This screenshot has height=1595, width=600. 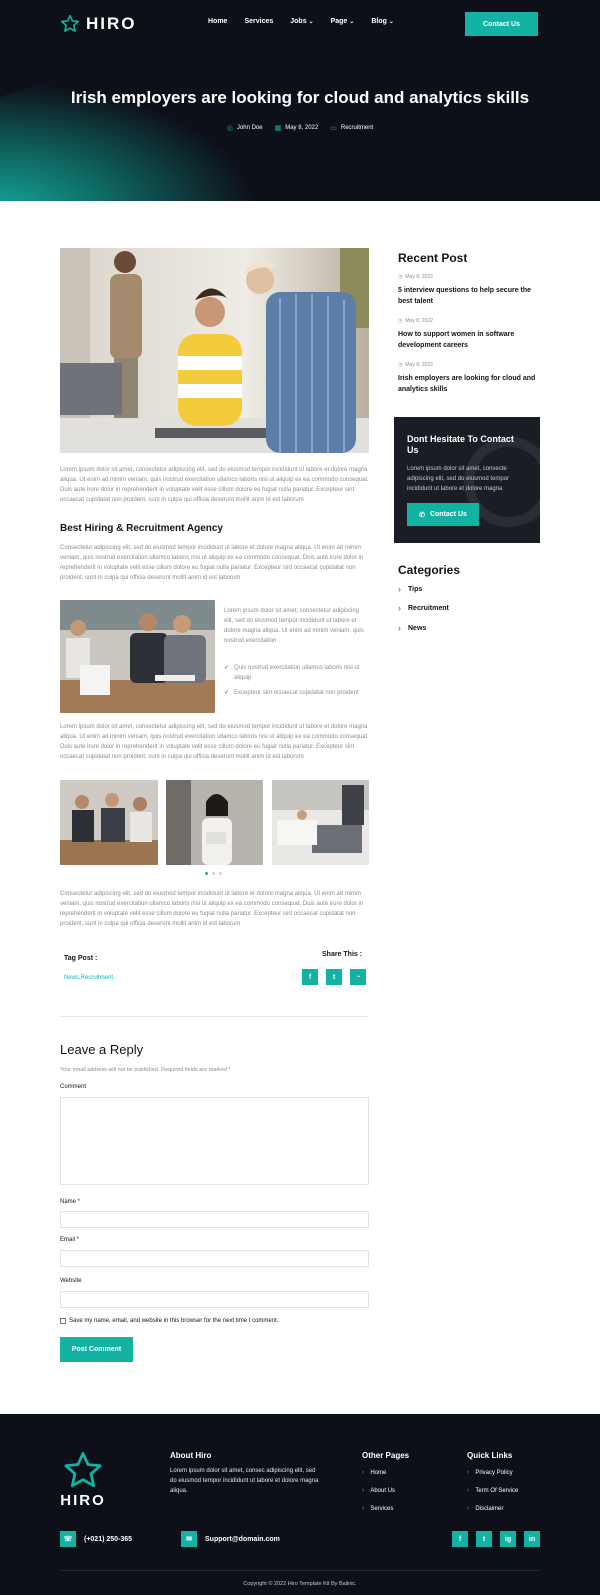 I want to click on post-date: May 8, 2022, so click(x=302, y=128).